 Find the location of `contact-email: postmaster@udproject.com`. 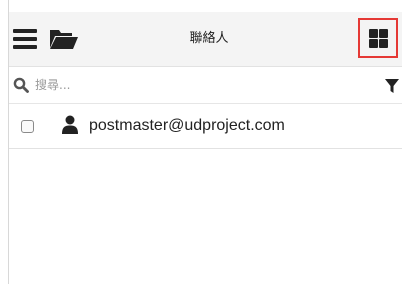

contact-email: postmaster@udproject.com is located at coordinates (187, 125).